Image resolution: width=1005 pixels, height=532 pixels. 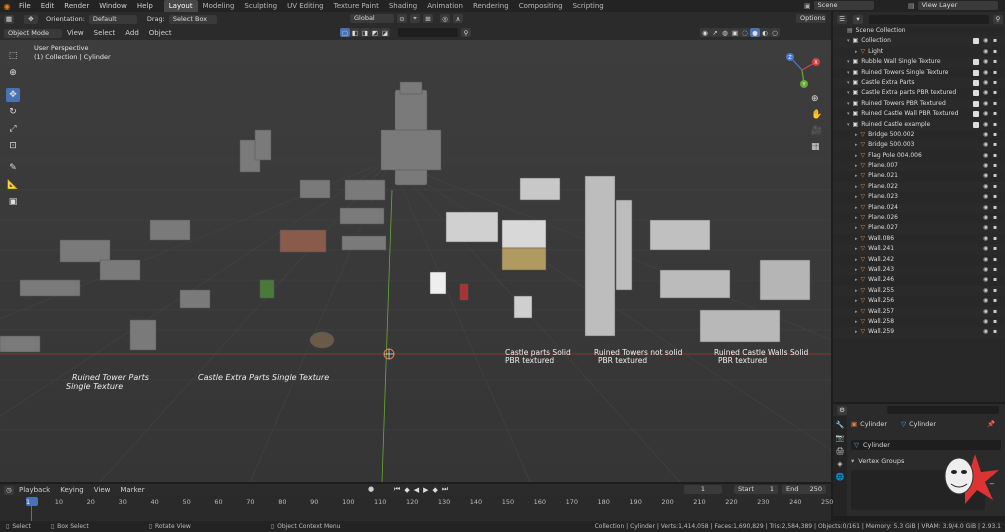 I want to click on vertex-groups-section: ▾ Vertex Groups, so click(x=877, y=461).